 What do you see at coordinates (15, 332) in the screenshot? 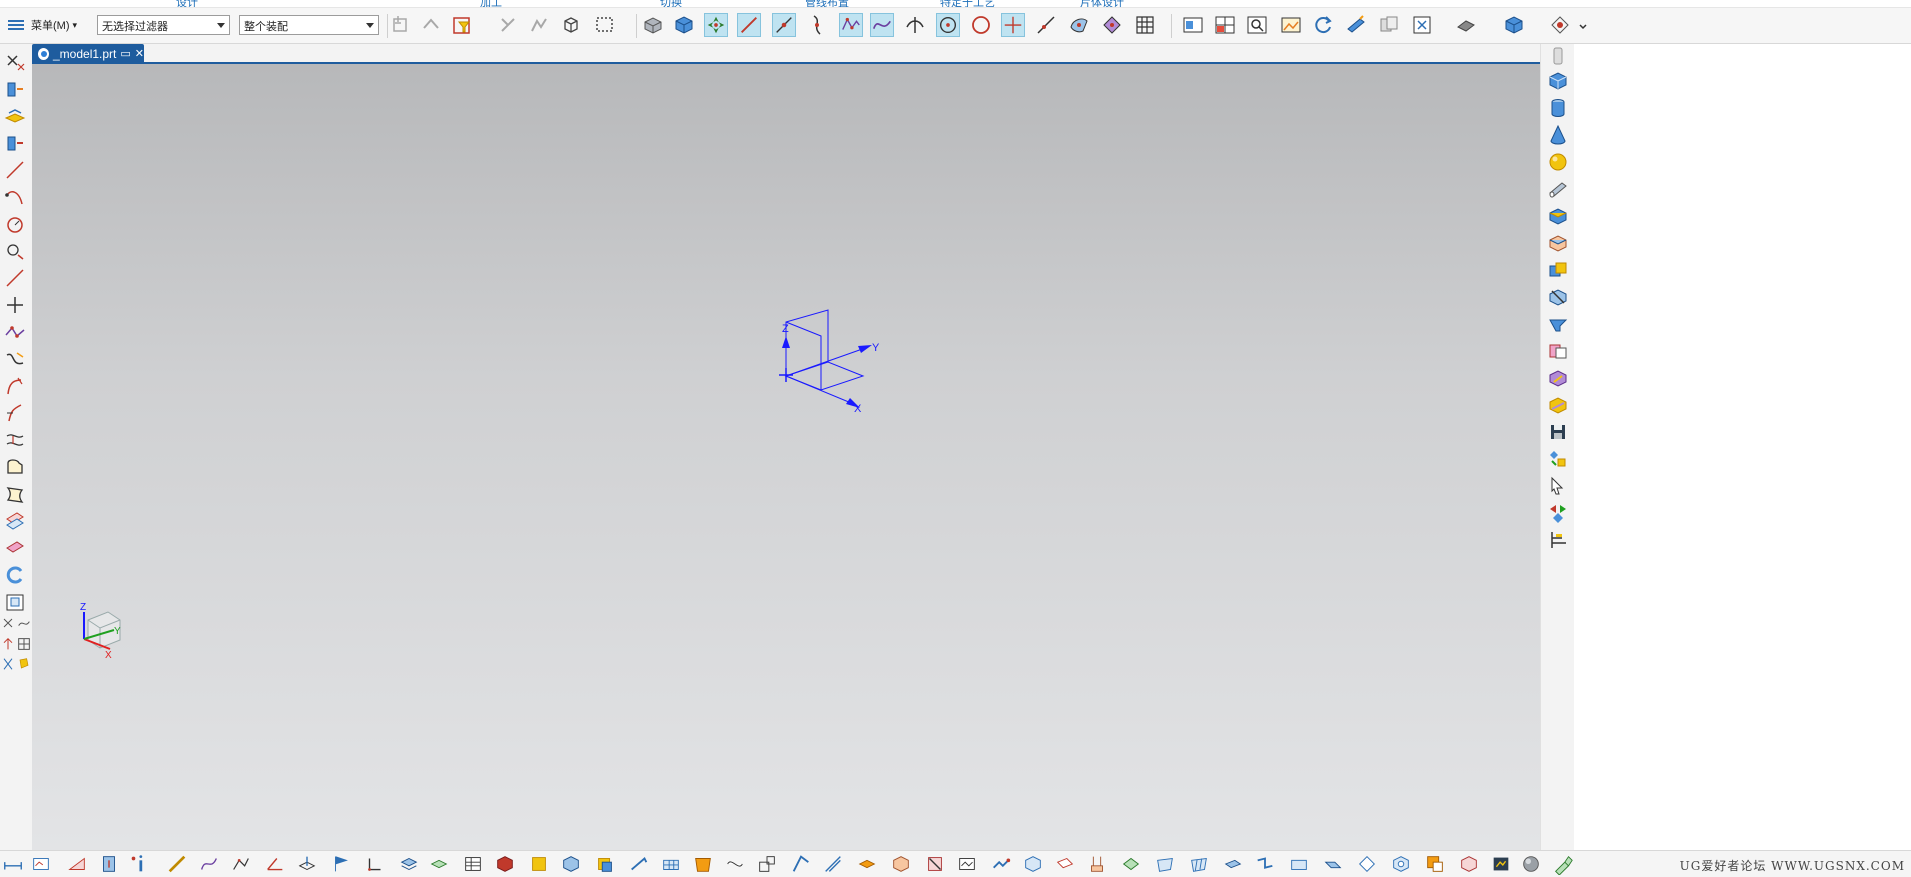
I see `studio-spline-icon` at bounding box center [15, 332].